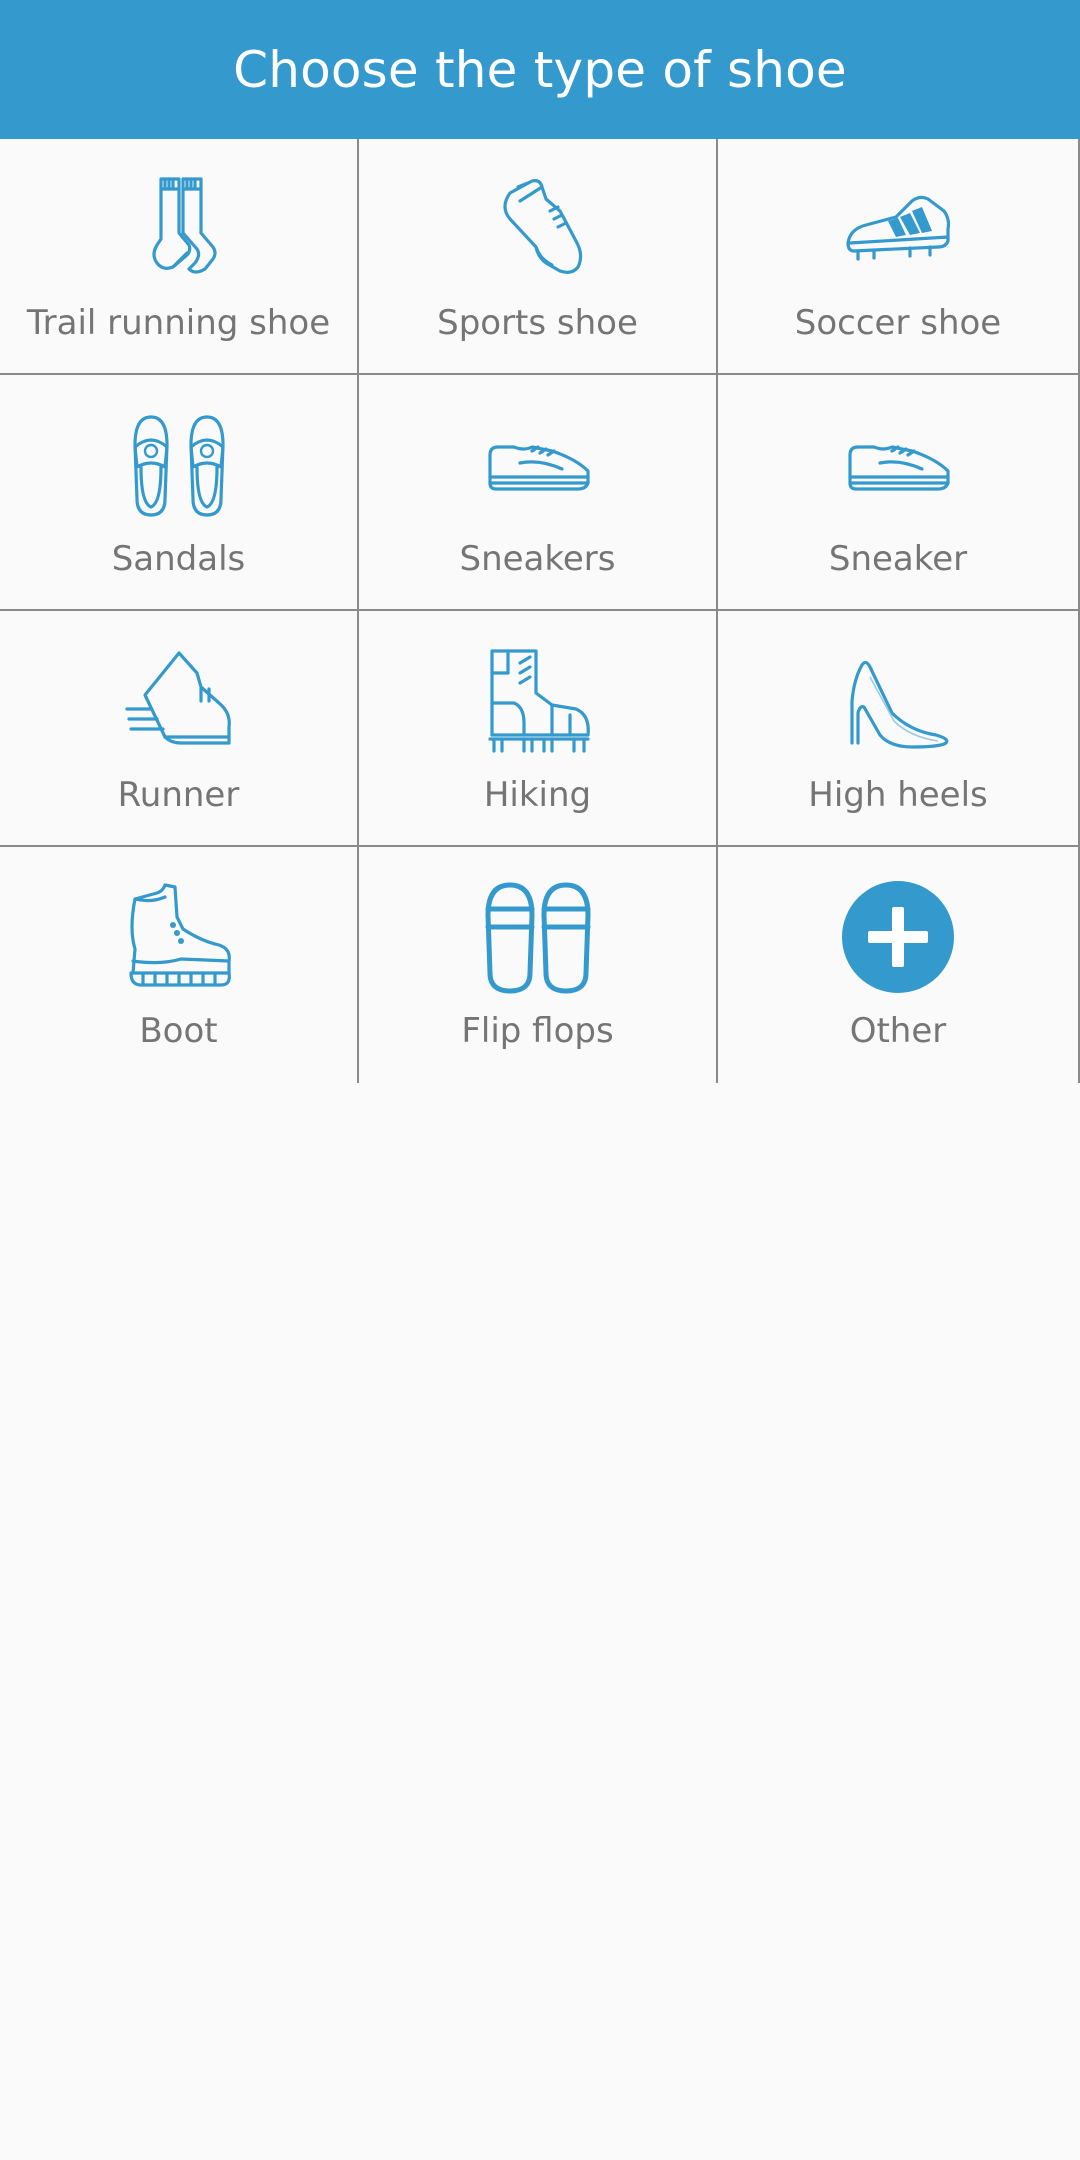 Image resolution: width=1080 pixels, height=2160 pixels. I want to click on shoe-type-label: Runner, so click(178, 795).